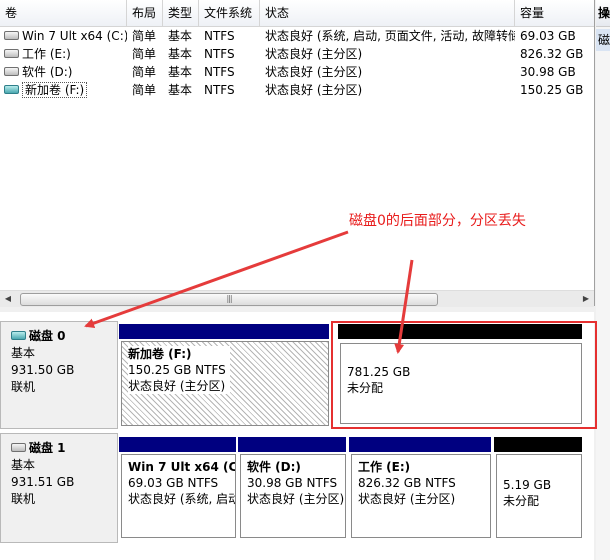  What do you see at coordinates (404, 306) in the screenshot?
I see `arrow-to-unallocated` at bounding box center [404, 306].